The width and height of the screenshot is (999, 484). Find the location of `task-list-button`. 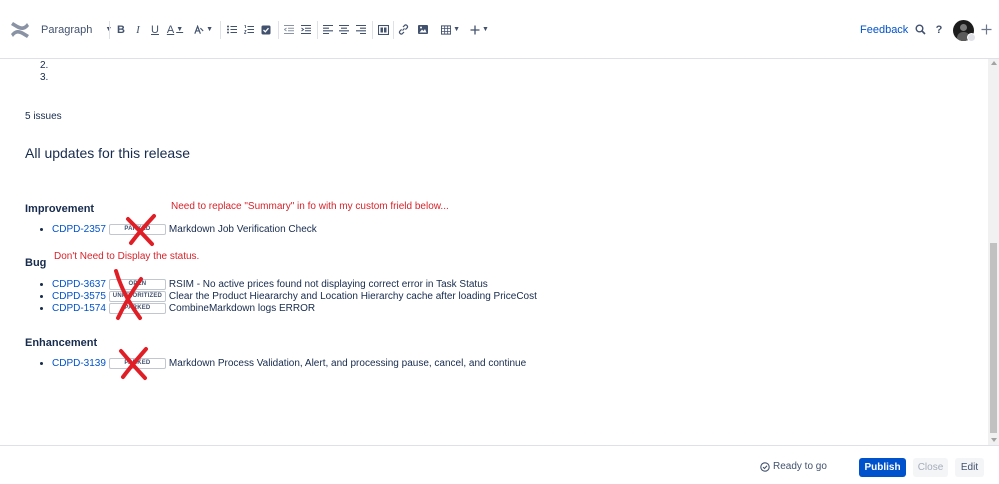

task-list-button is located at coordinates (266, 29).